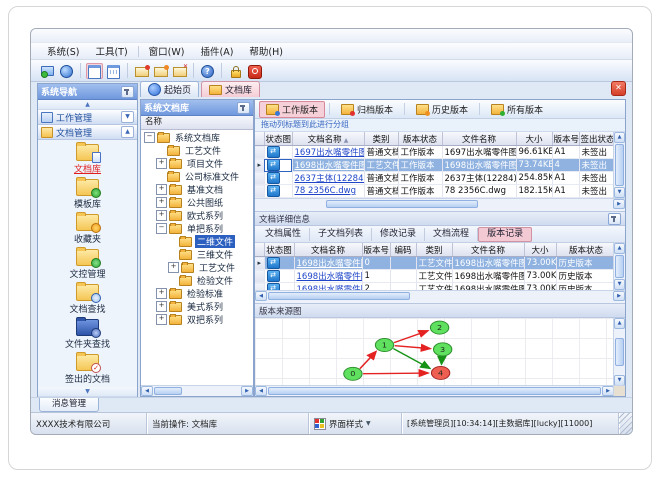  I want to click on detail-tab-0: 文档属性, so click(284, 234).